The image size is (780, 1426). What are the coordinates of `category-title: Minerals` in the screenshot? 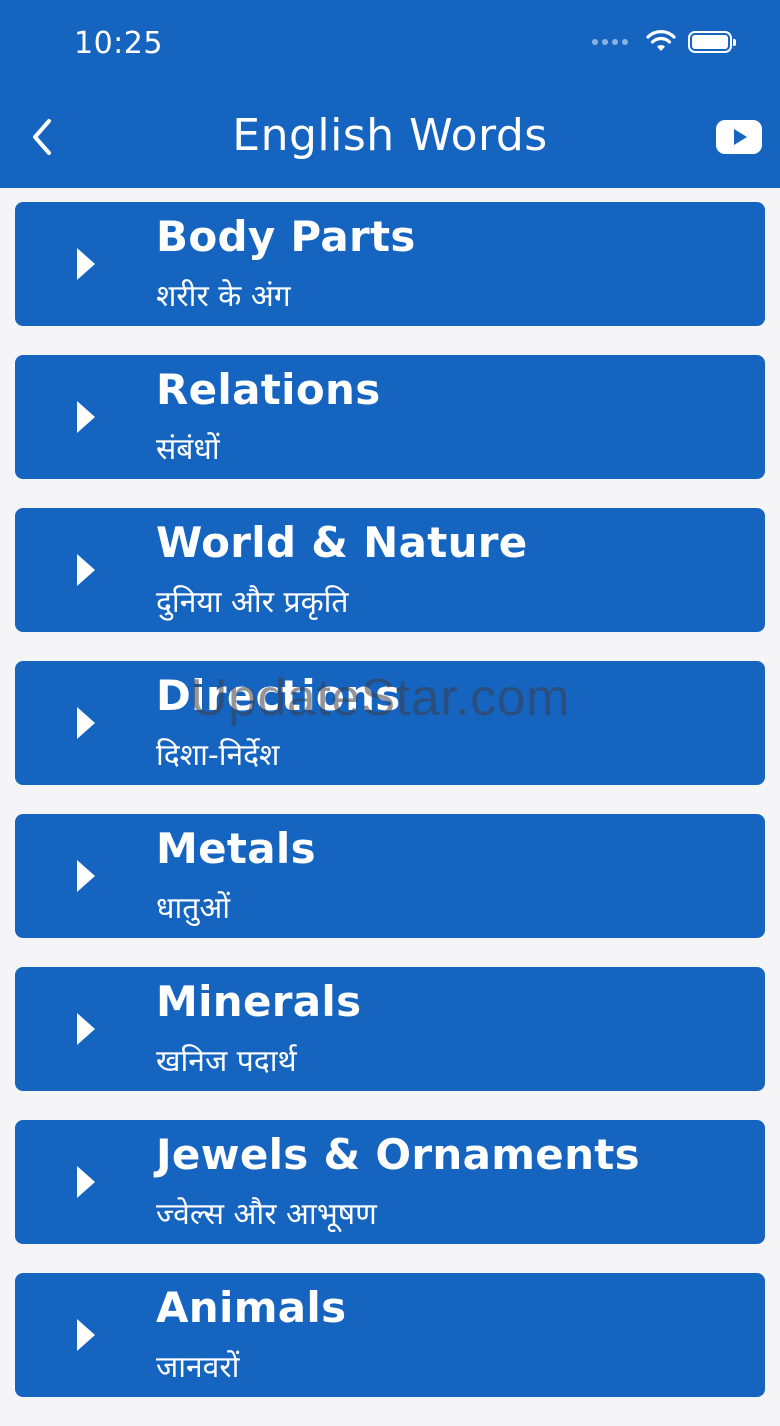 It's located at (259, 1001).